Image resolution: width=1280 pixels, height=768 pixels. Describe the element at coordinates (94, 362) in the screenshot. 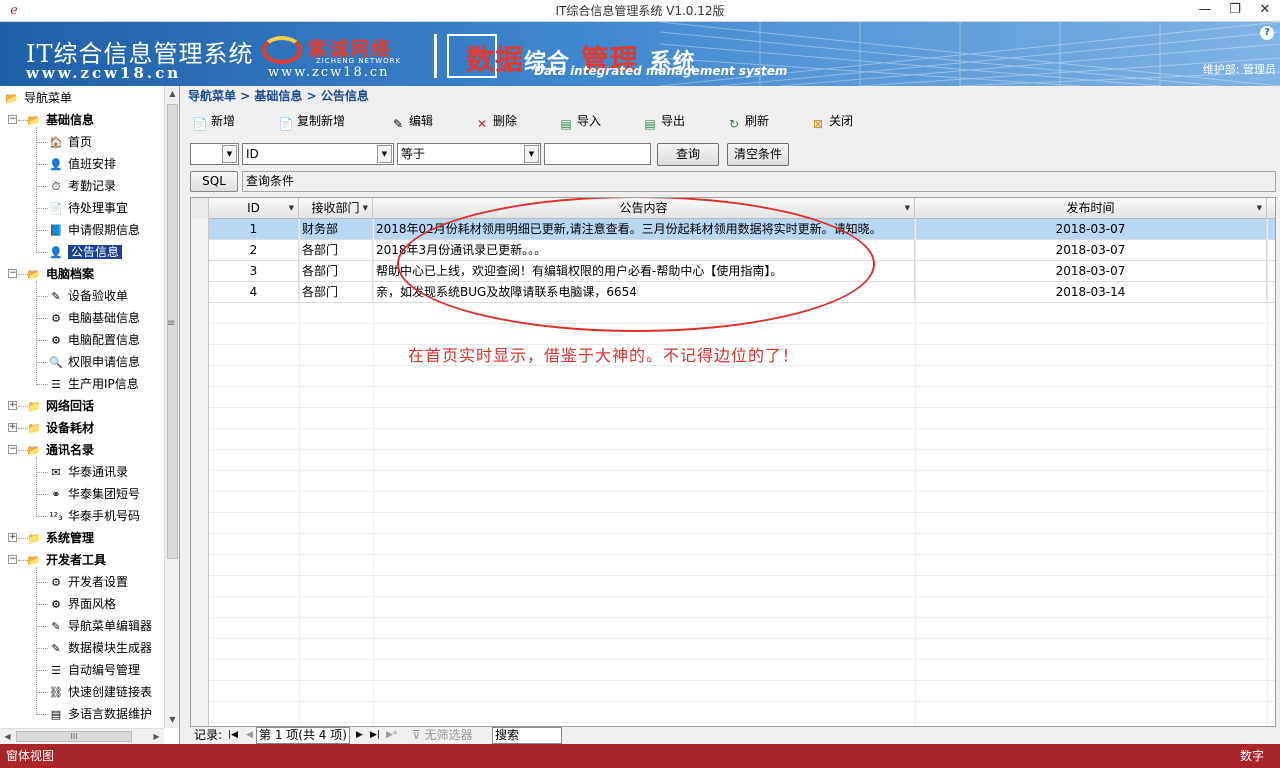

I see `tree-item-1-3: 🔍 权限申请信息` at that location.